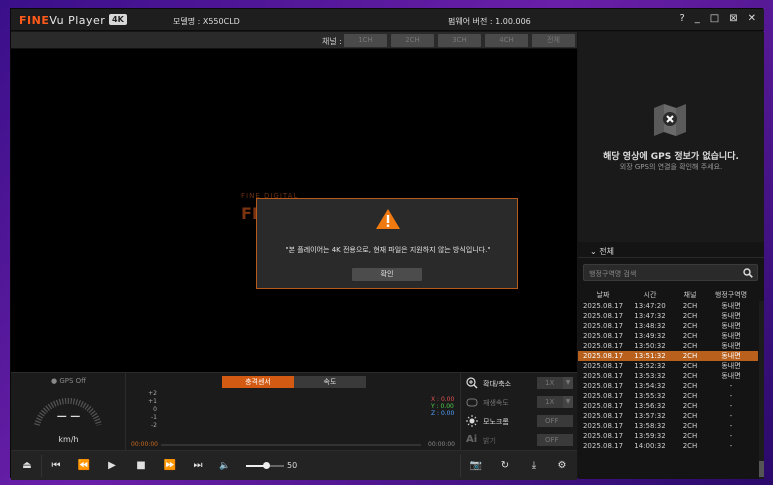  Describe the element at coordinates (761, 469) in the screenshot. I see `scrollbar-thumb` at that location.